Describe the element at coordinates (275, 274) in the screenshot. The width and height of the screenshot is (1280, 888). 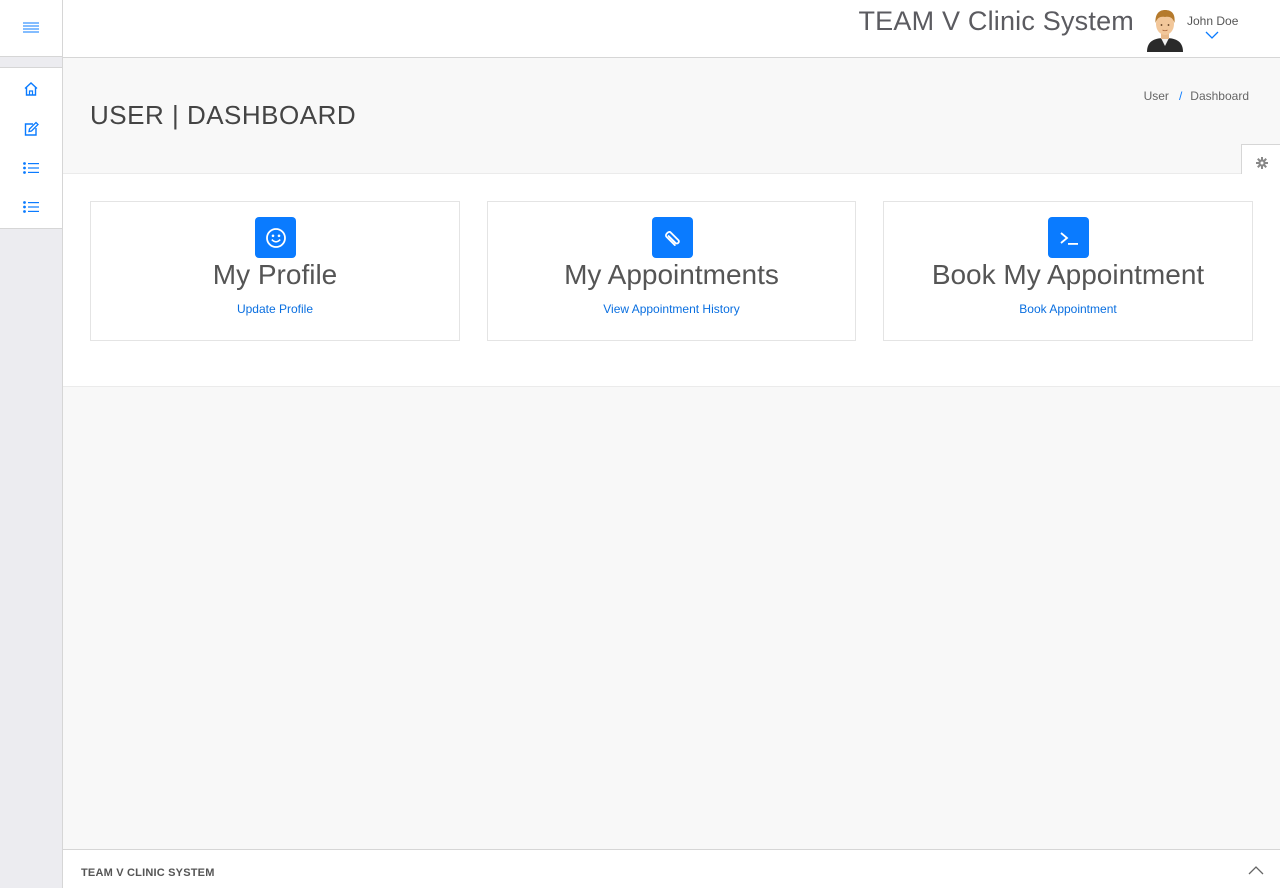
I see `card-title: My Profile` at that location.